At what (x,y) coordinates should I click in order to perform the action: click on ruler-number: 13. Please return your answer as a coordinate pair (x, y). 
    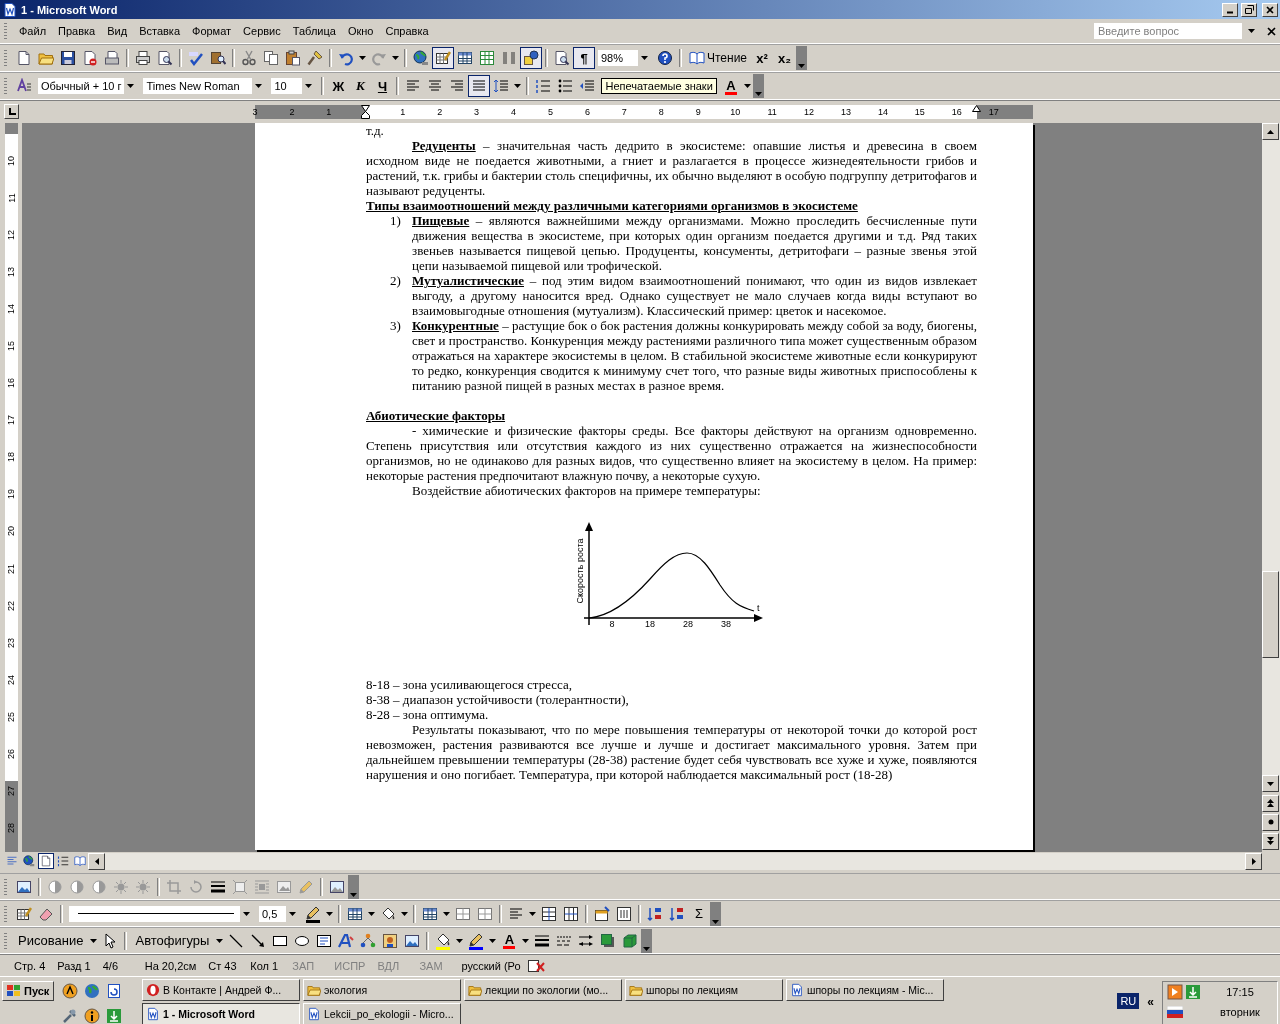
    Looking at the image, I should click on (845, 112).